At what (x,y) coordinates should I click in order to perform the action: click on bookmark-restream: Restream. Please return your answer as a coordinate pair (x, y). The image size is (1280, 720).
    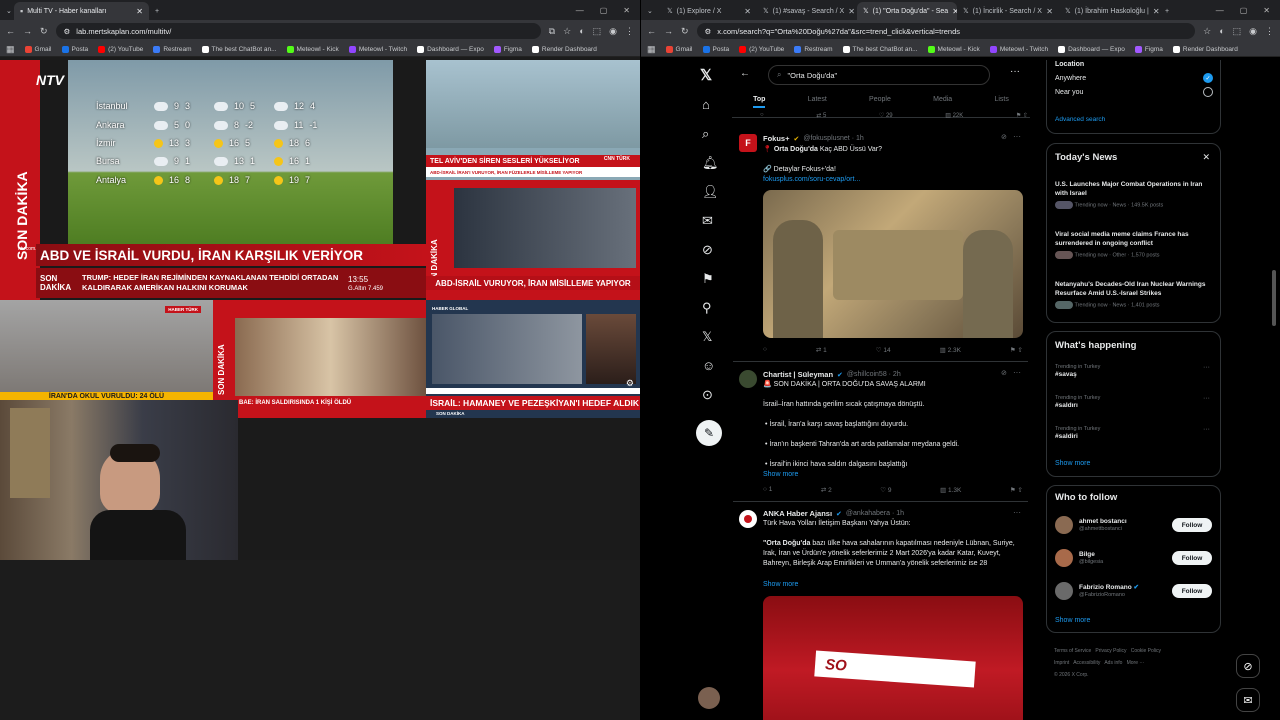
    Looking at the image, I should click on (813, 49).